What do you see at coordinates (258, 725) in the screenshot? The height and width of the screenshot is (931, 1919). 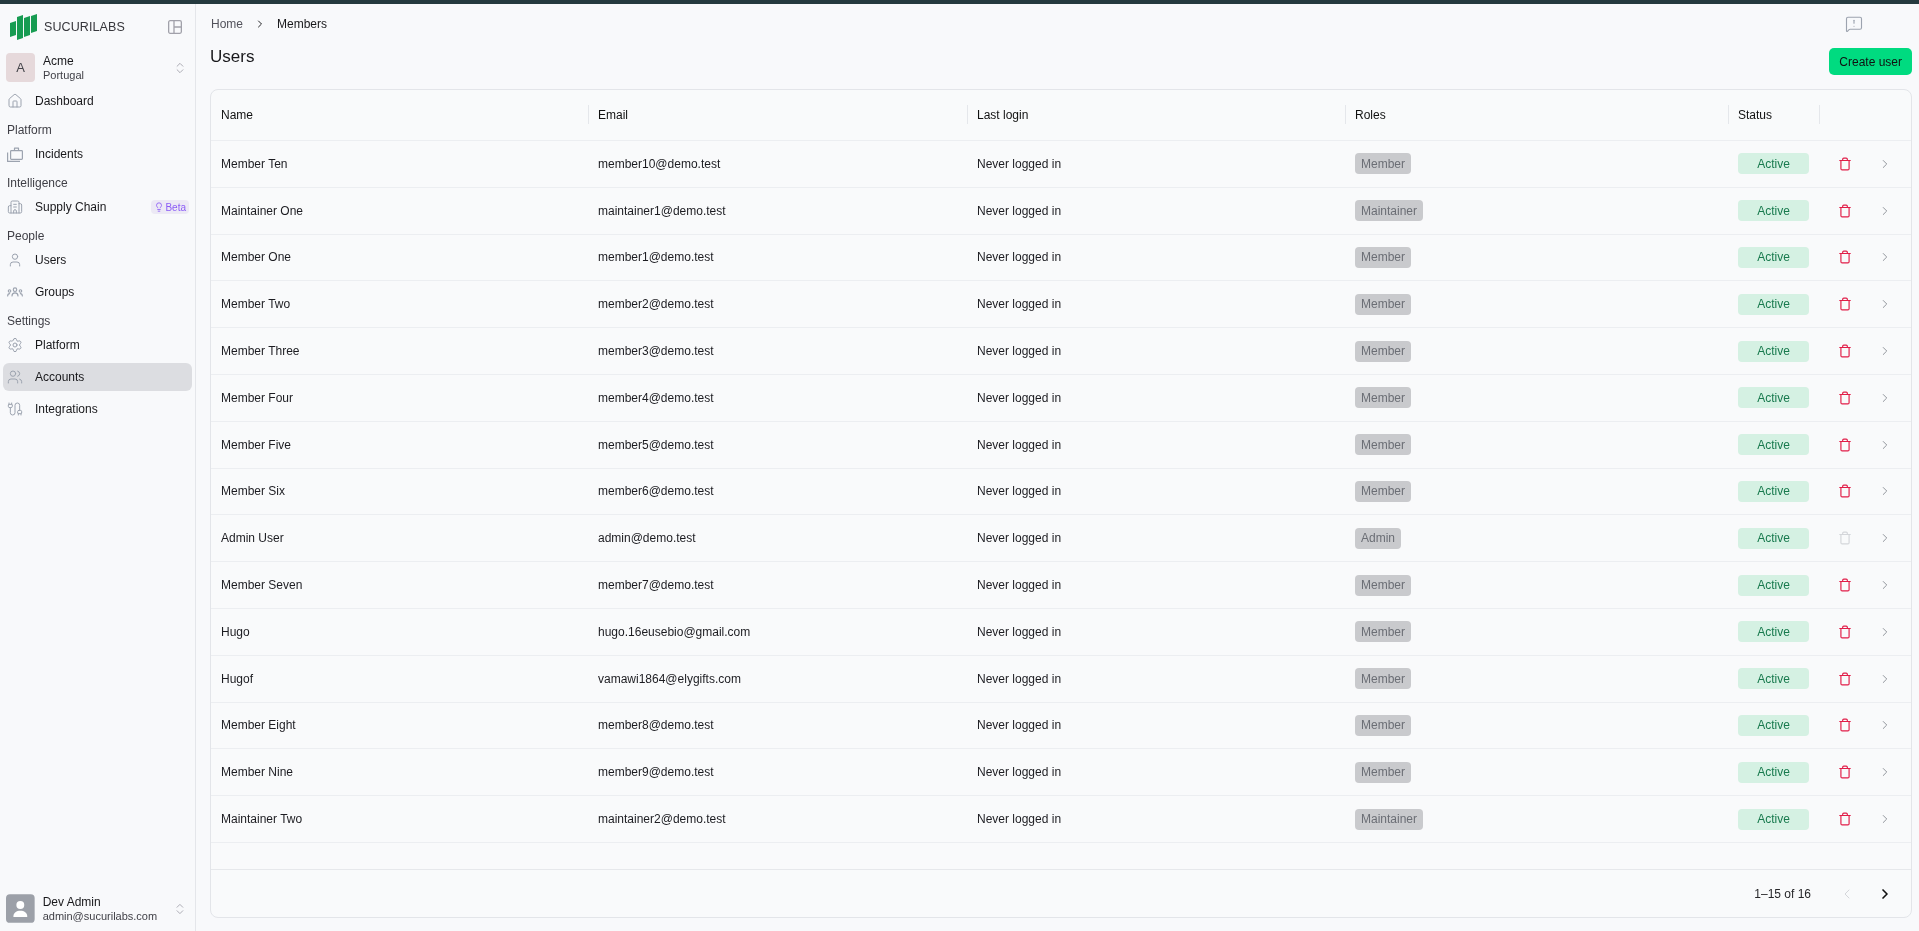 I see `table-cell: Member Eight` at bounding box center [258, 725].